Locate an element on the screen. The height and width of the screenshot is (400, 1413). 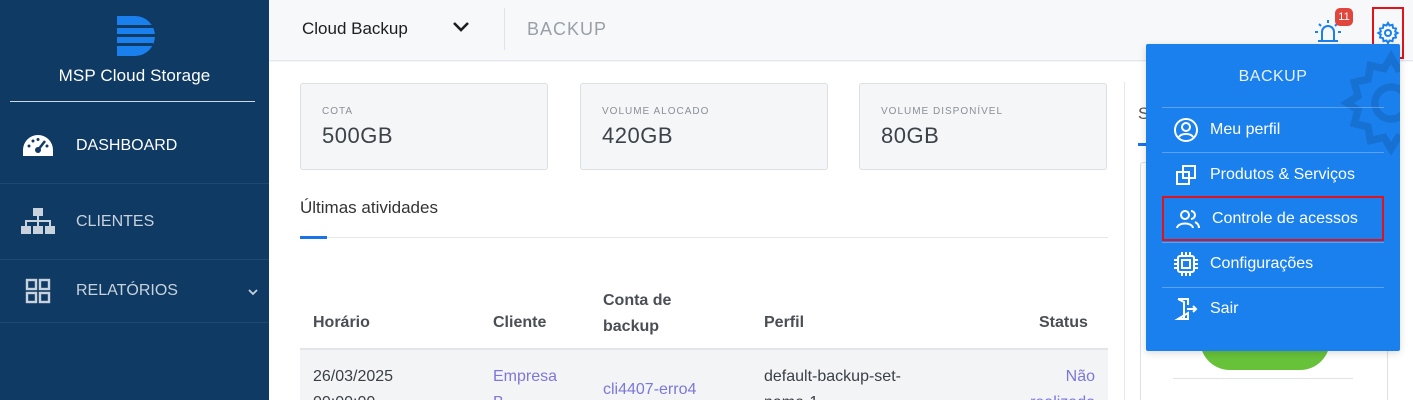
stat-value: 500GB is located at coordinates (357, 135).